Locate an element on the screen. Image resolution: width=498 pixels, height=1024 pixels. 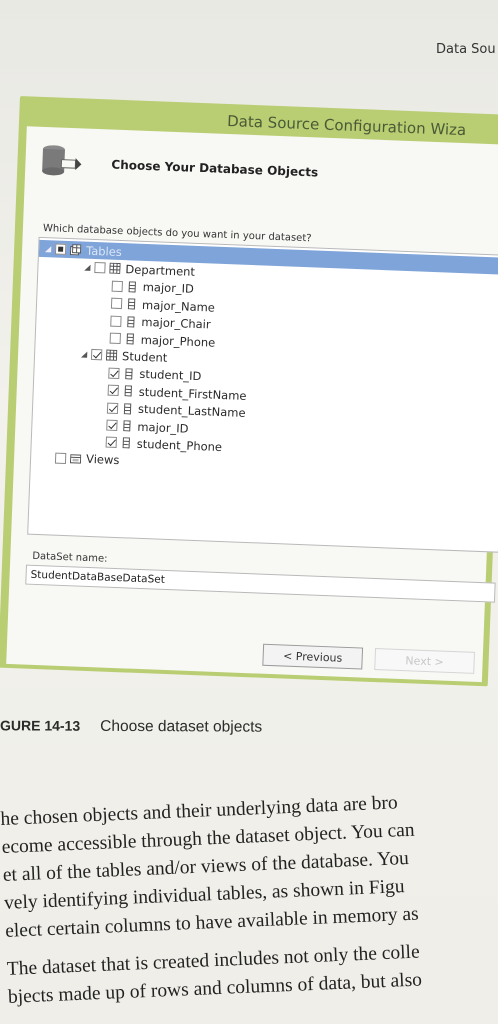
tree-item: ◢ Student is located at coordinates (123, 356).